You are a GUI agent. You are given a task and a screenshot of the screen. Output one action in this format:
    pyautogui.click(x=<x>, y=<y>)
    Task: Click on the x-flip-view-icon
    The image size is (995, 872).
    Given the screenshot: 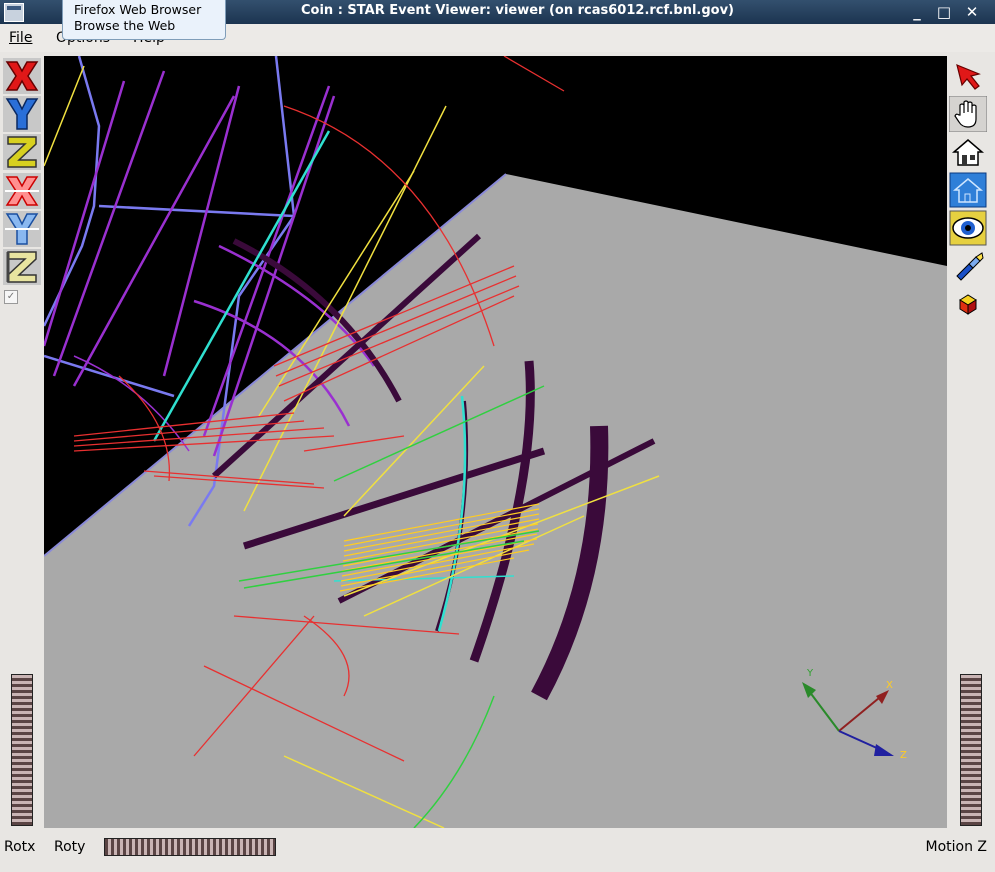 What is the action you would take?
    pyautogui.click(x=22, y=191)
    